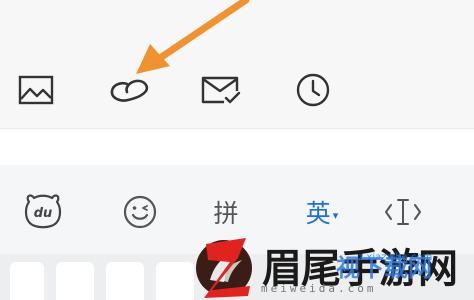 The width and height of the screenshot is (474, 300). I want to click on image-icon, so click(36, 90).